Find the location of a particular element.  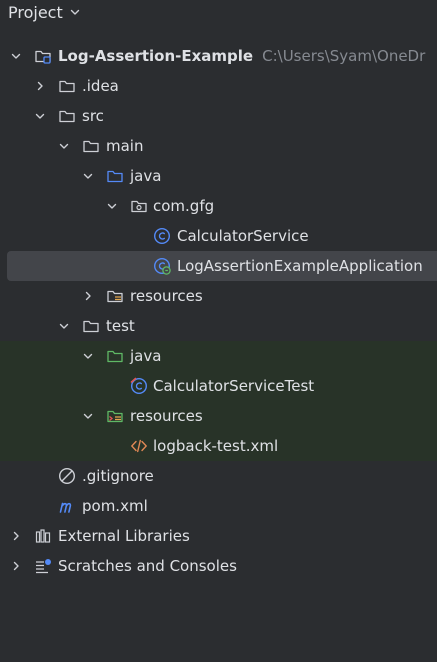

tree-row-logback: logback-test.xml is located at coordinates (218, 446).